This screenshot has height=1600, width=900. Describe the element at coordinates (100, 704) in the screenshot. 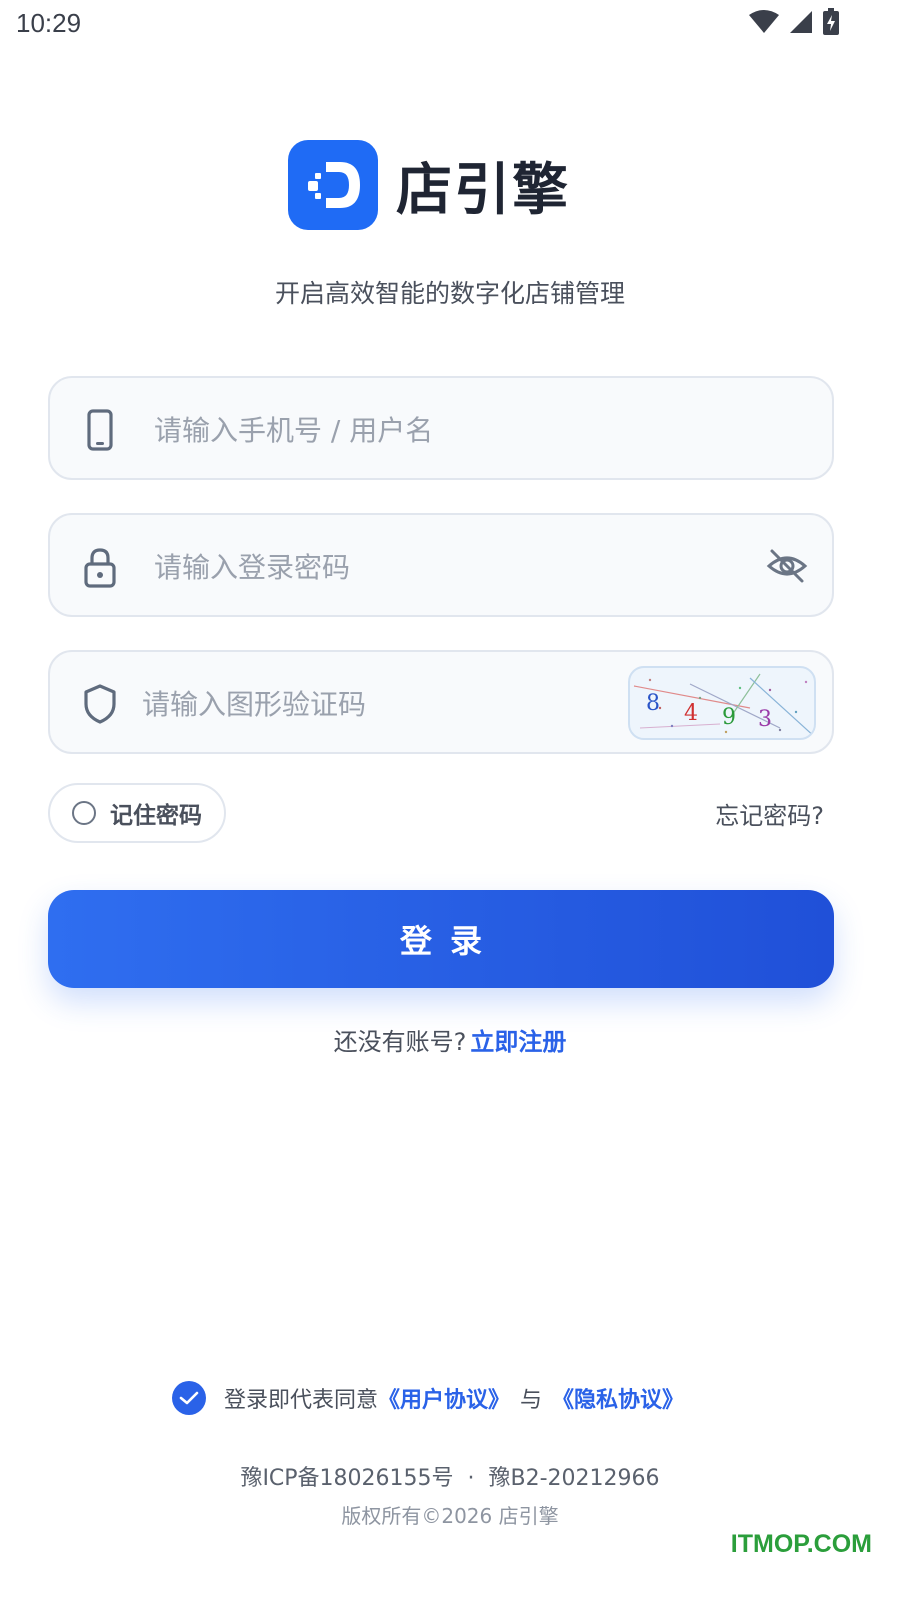

I see `shield-icon` at that location.